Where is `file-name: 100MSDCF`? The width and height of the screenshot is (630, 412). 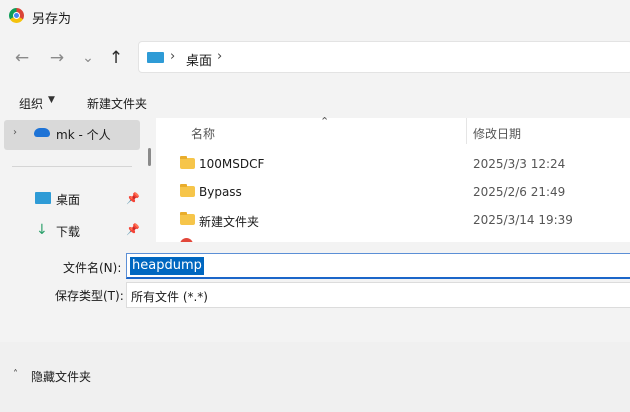
file-name: 100MSDCF is located at coordinates (232, 164).